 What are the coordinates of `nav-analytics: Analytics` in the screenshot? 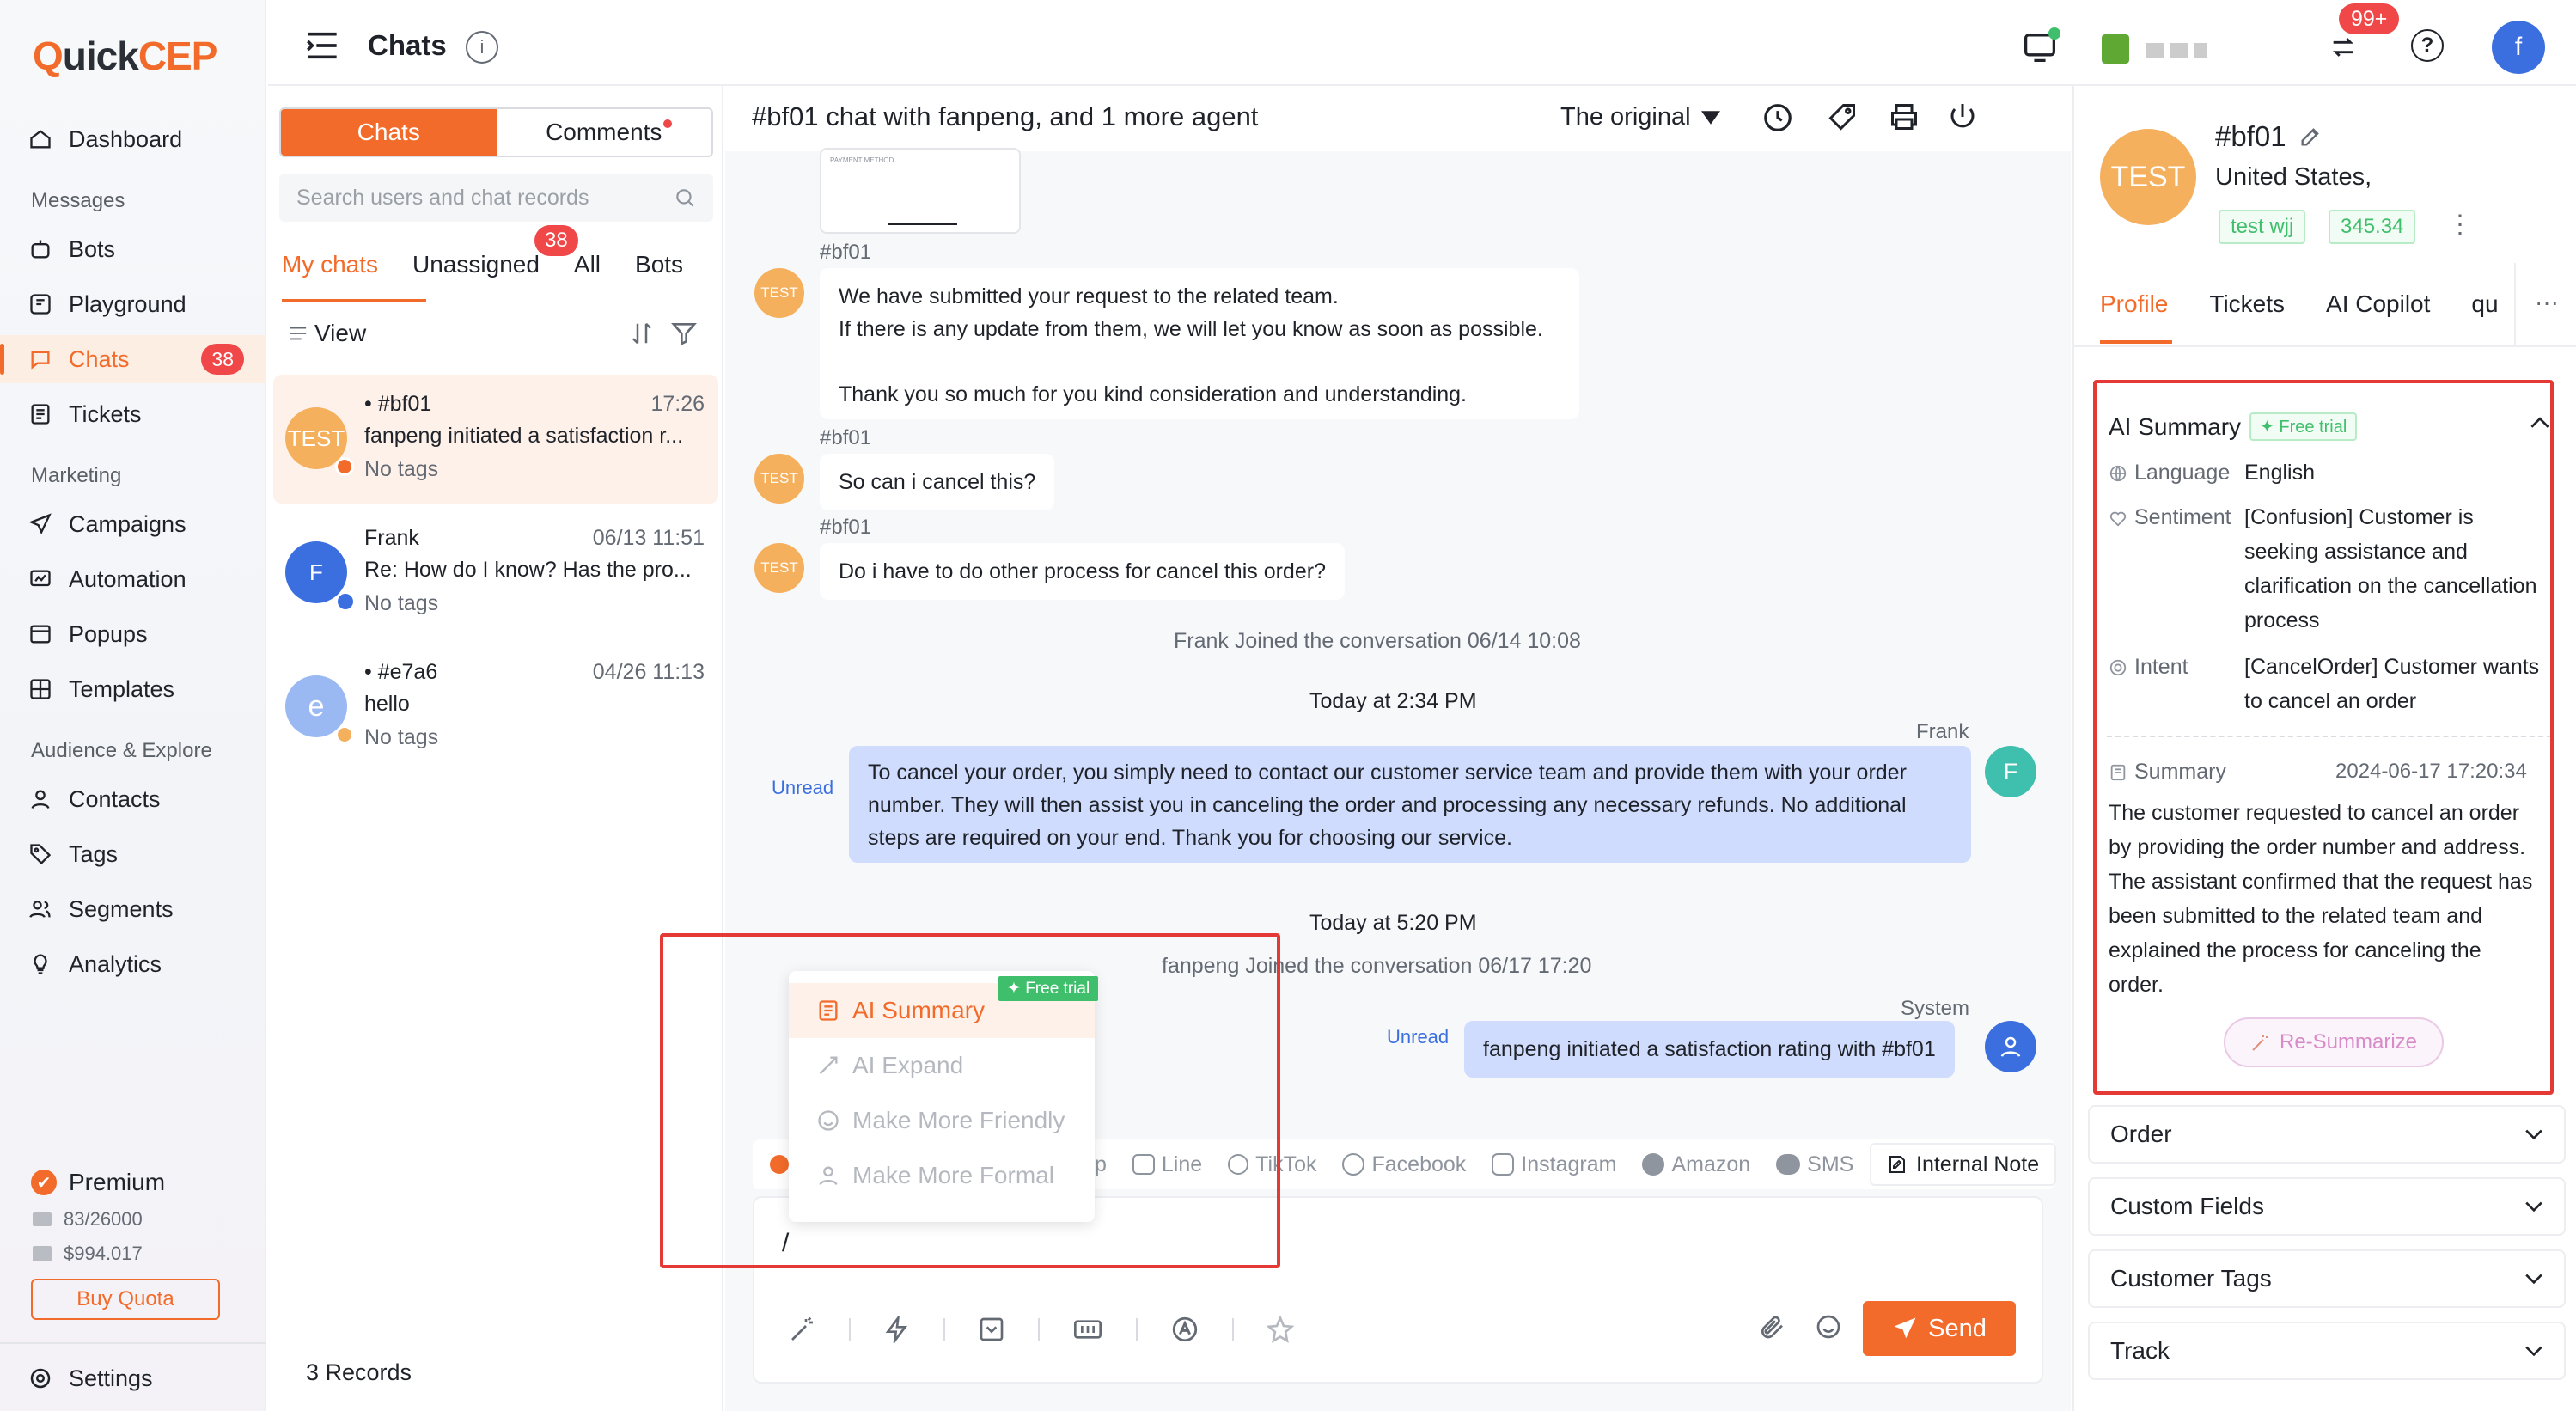 It's located at (133, 964).